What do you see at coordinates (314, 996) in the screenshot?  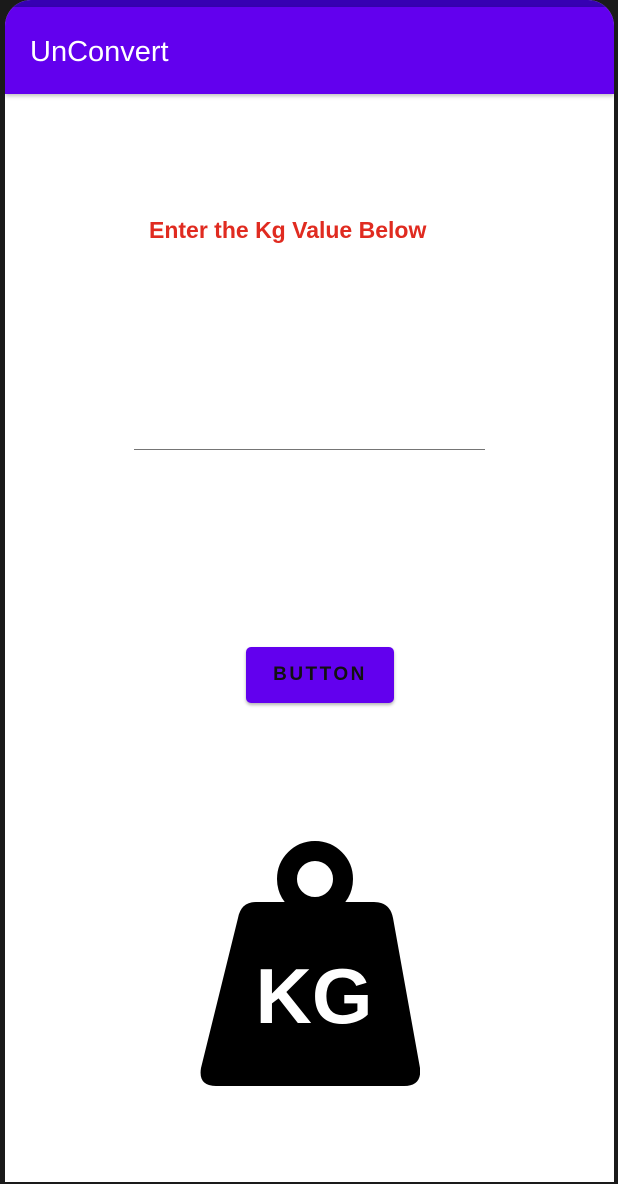 I see `weight-label: KG` at bounding box center [314, 996].